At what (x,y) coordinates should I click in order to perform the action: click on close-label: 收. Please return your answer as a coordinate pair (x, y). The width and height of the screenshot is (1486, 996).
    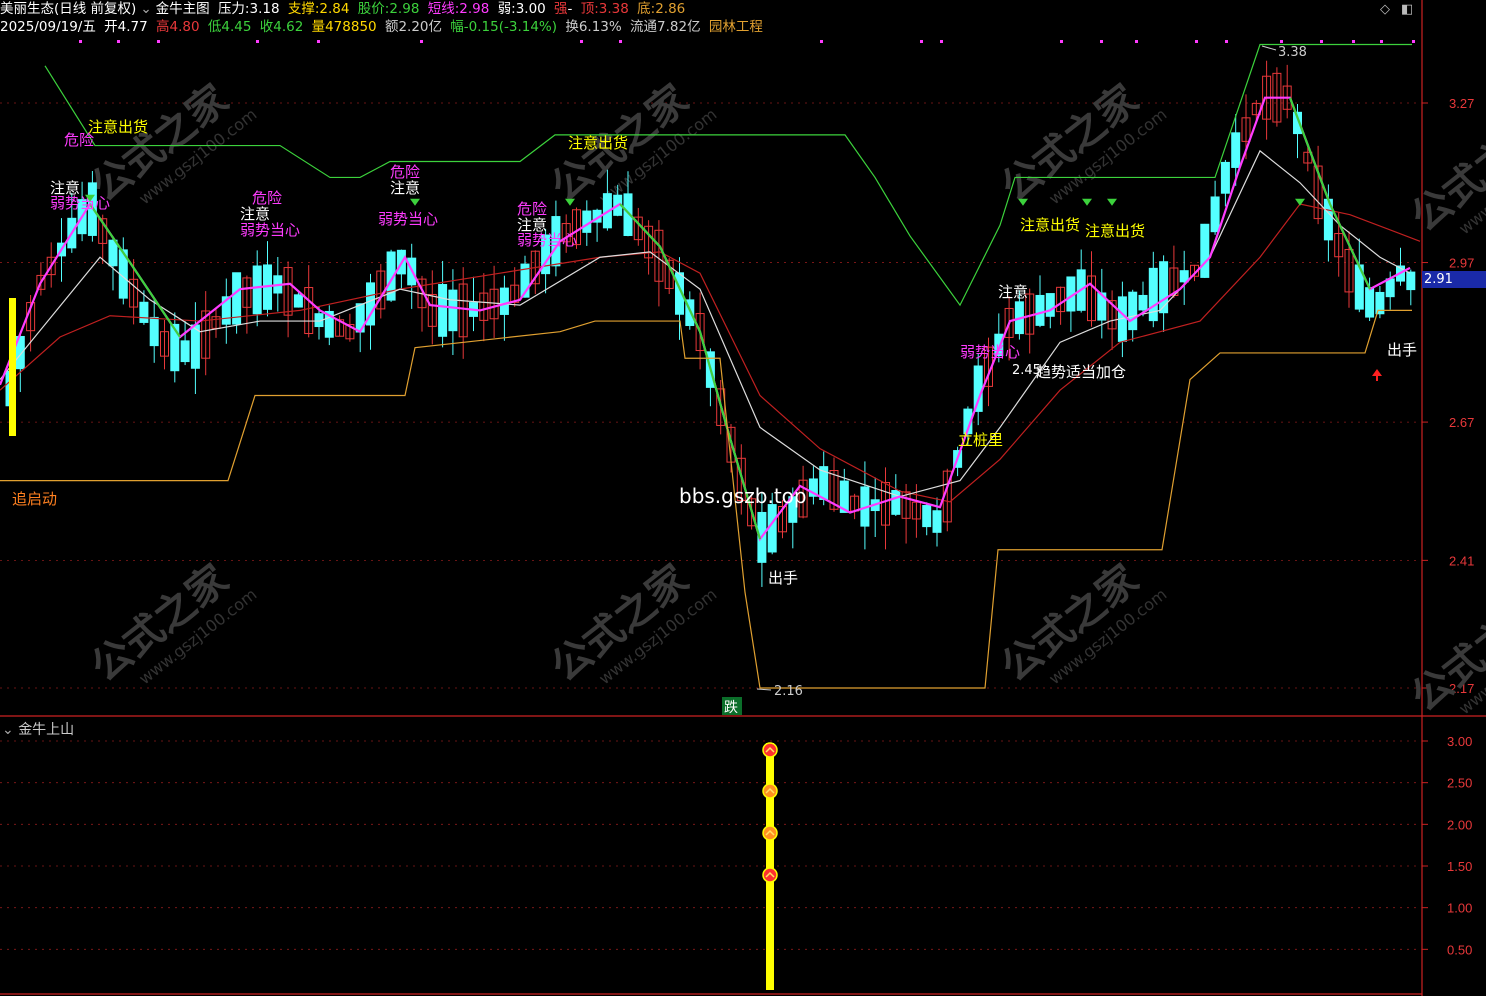
    Looking at the image, I should click on (266, 27).